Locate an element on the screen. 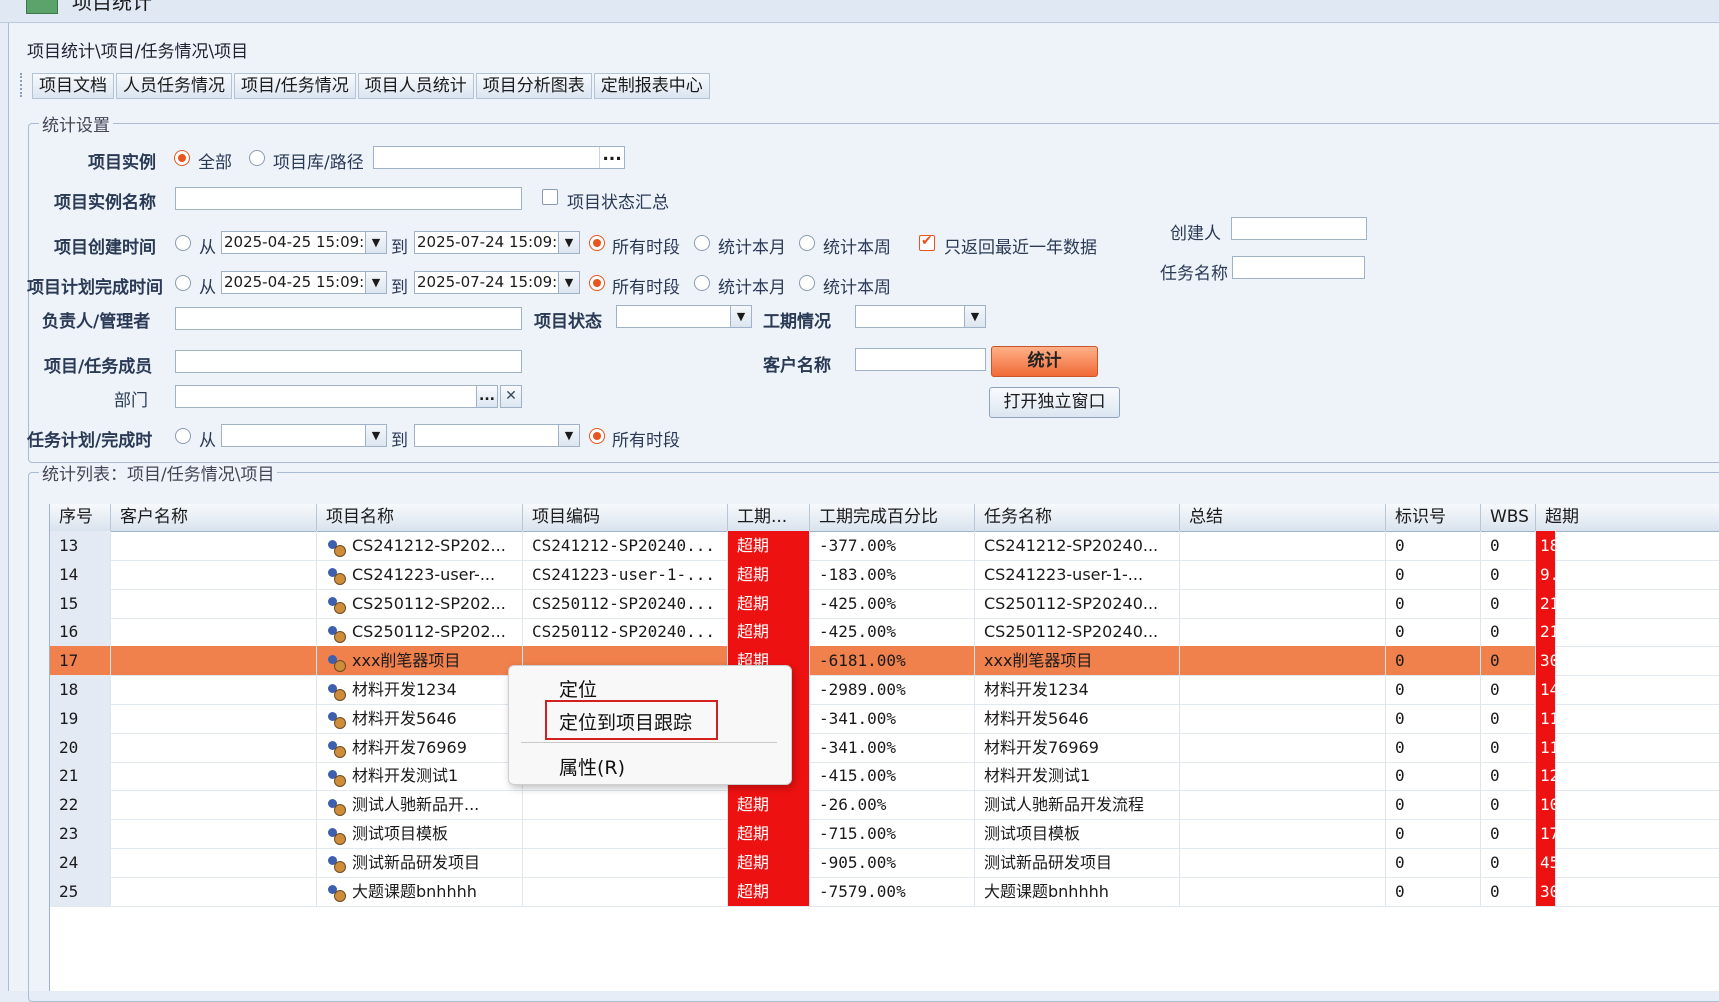 Image resolution: width=1719 pixels, height=1002 pixels. cell-customer is located at coordinates (214, 545).